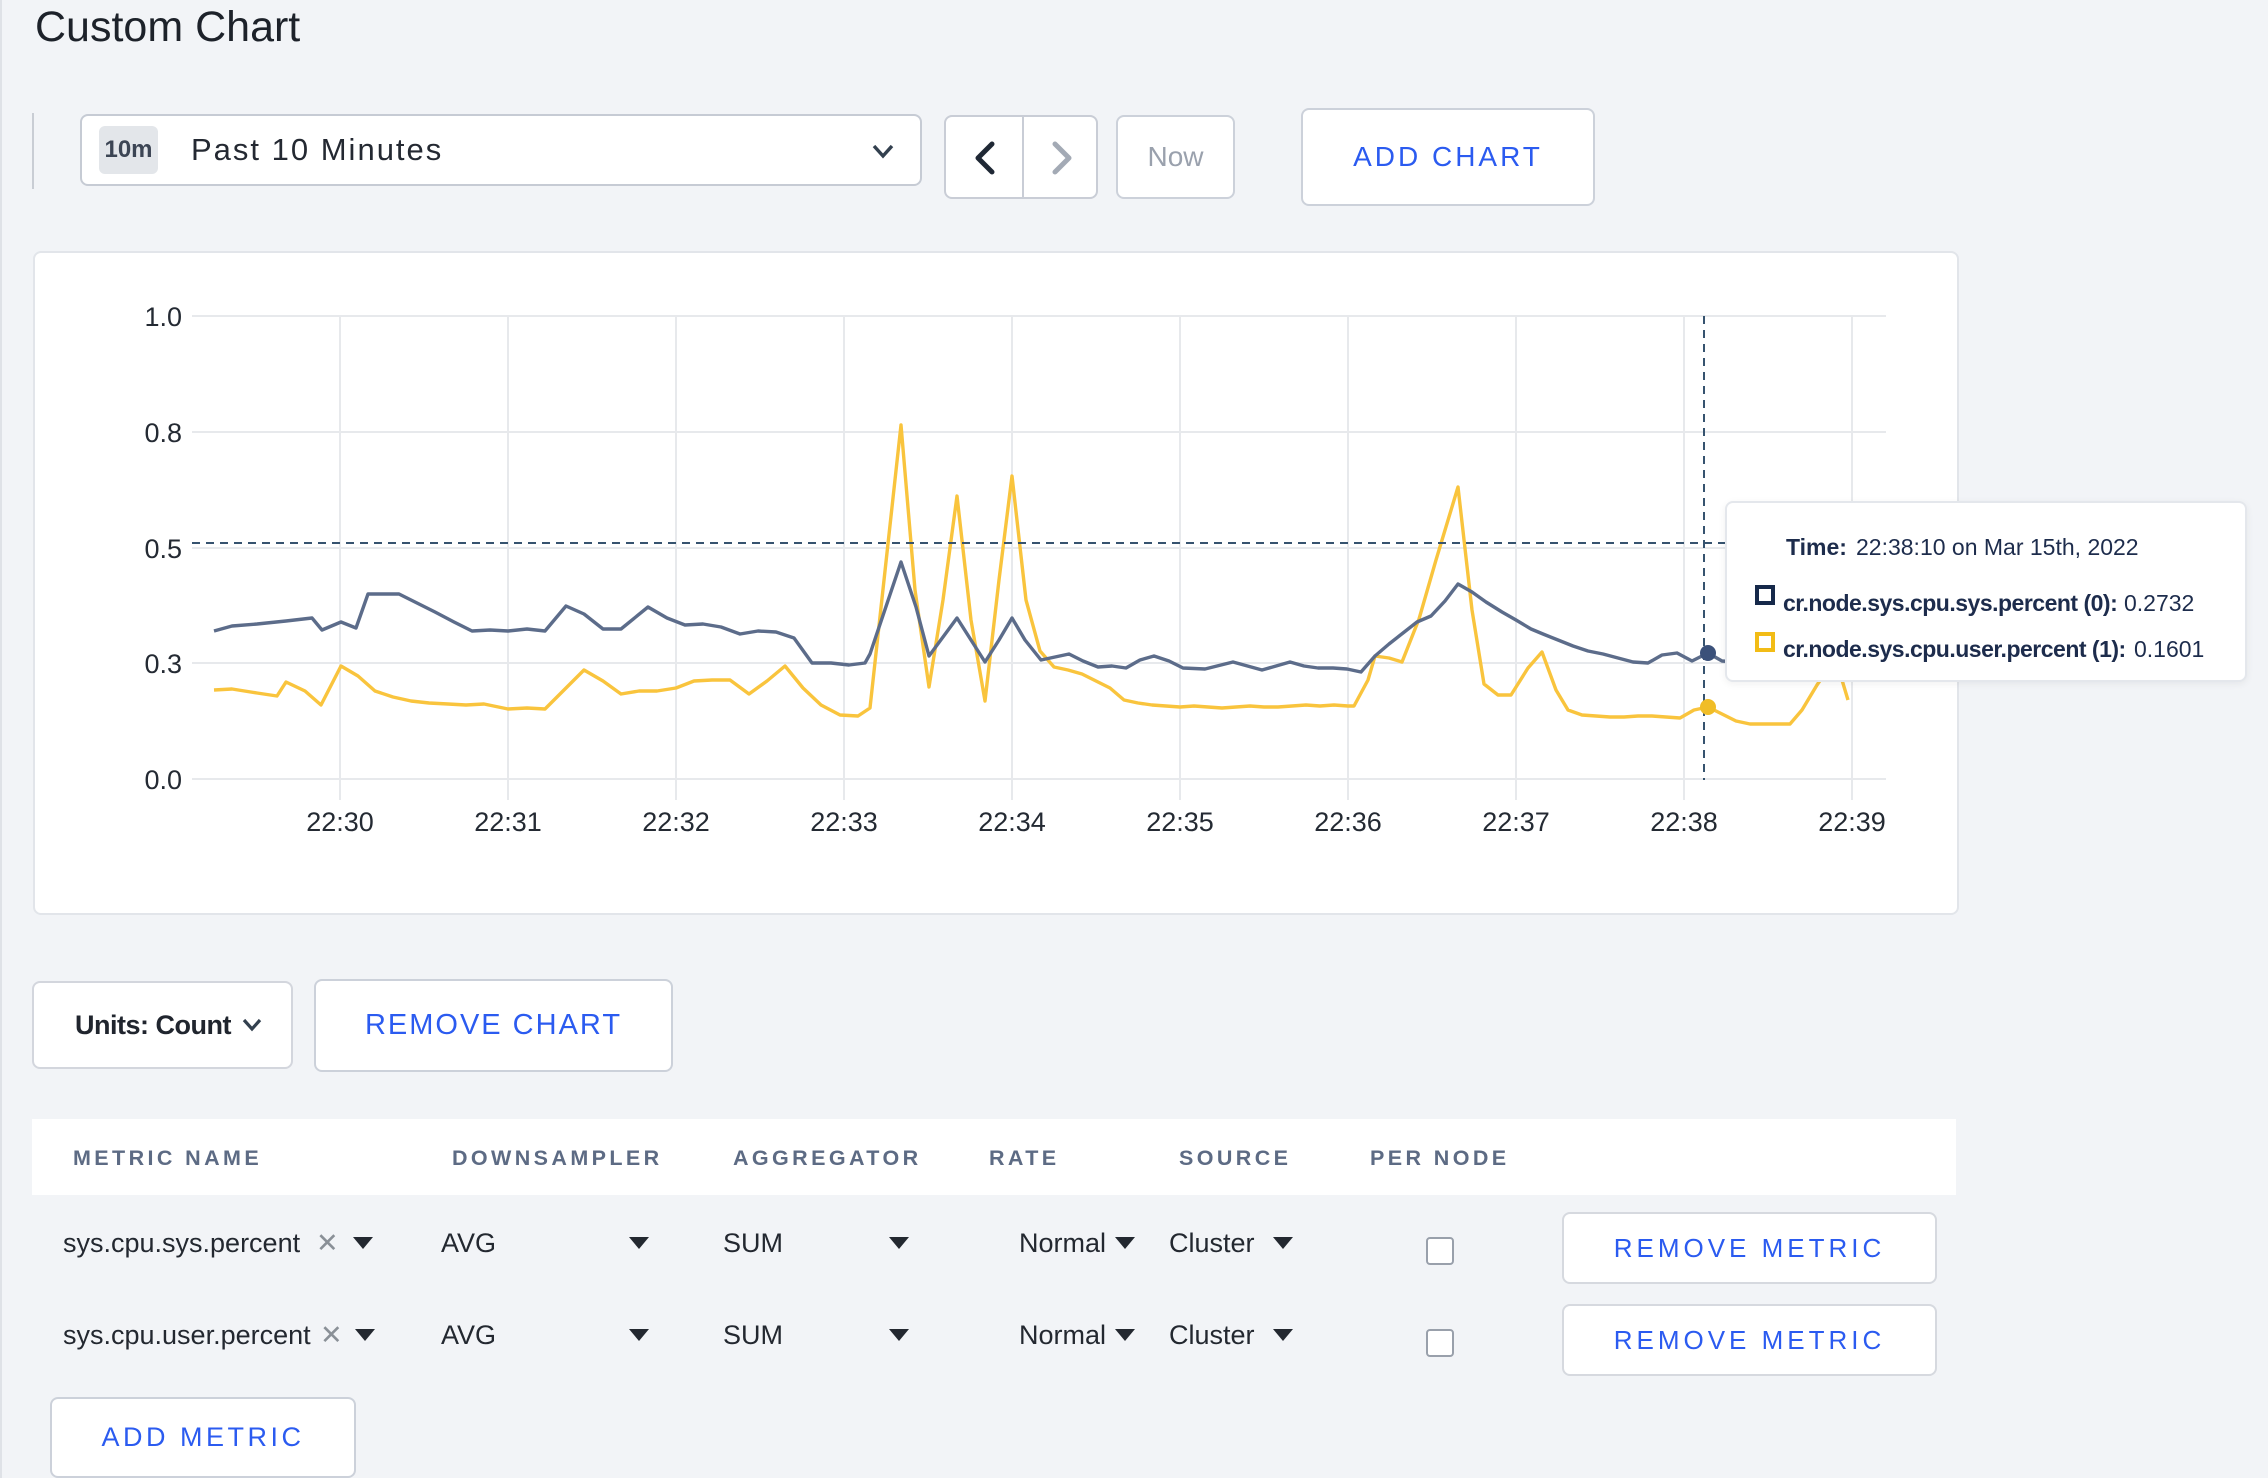  What do you see at coordinates (1180, 822) in the screenshot?
I see `svg-text: 22:35` at bounding box center [1180, 822].